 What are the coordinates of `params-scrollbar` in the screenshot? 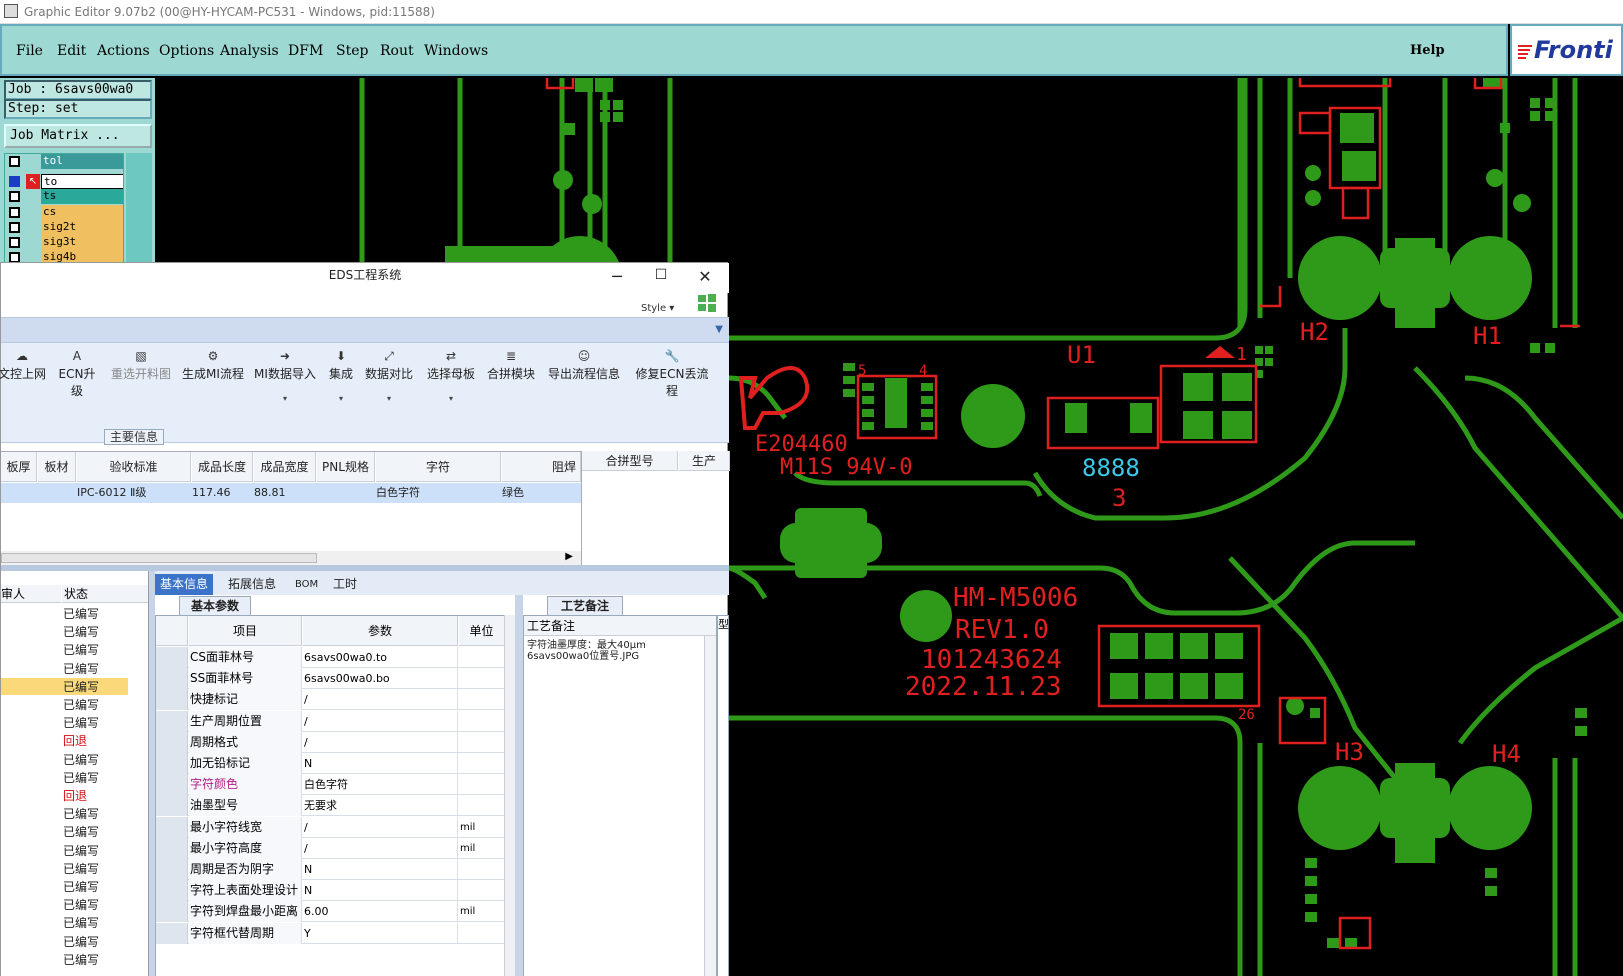 It's located at (509, 795).